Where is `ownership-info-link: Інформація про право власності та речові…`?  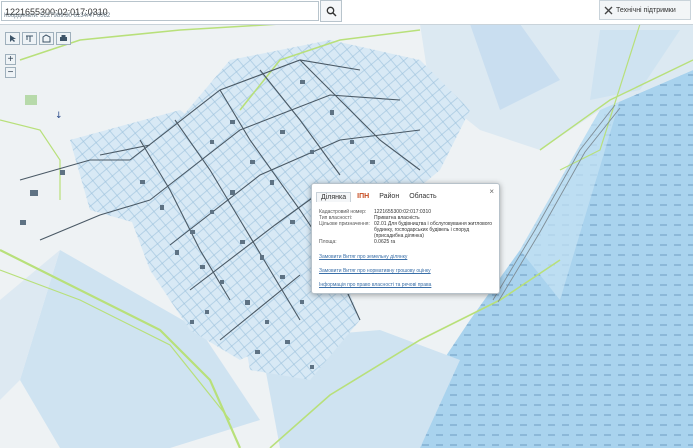
ownership-info-link: Інформація про право власності та речові… is located at coordinates (406, 285).